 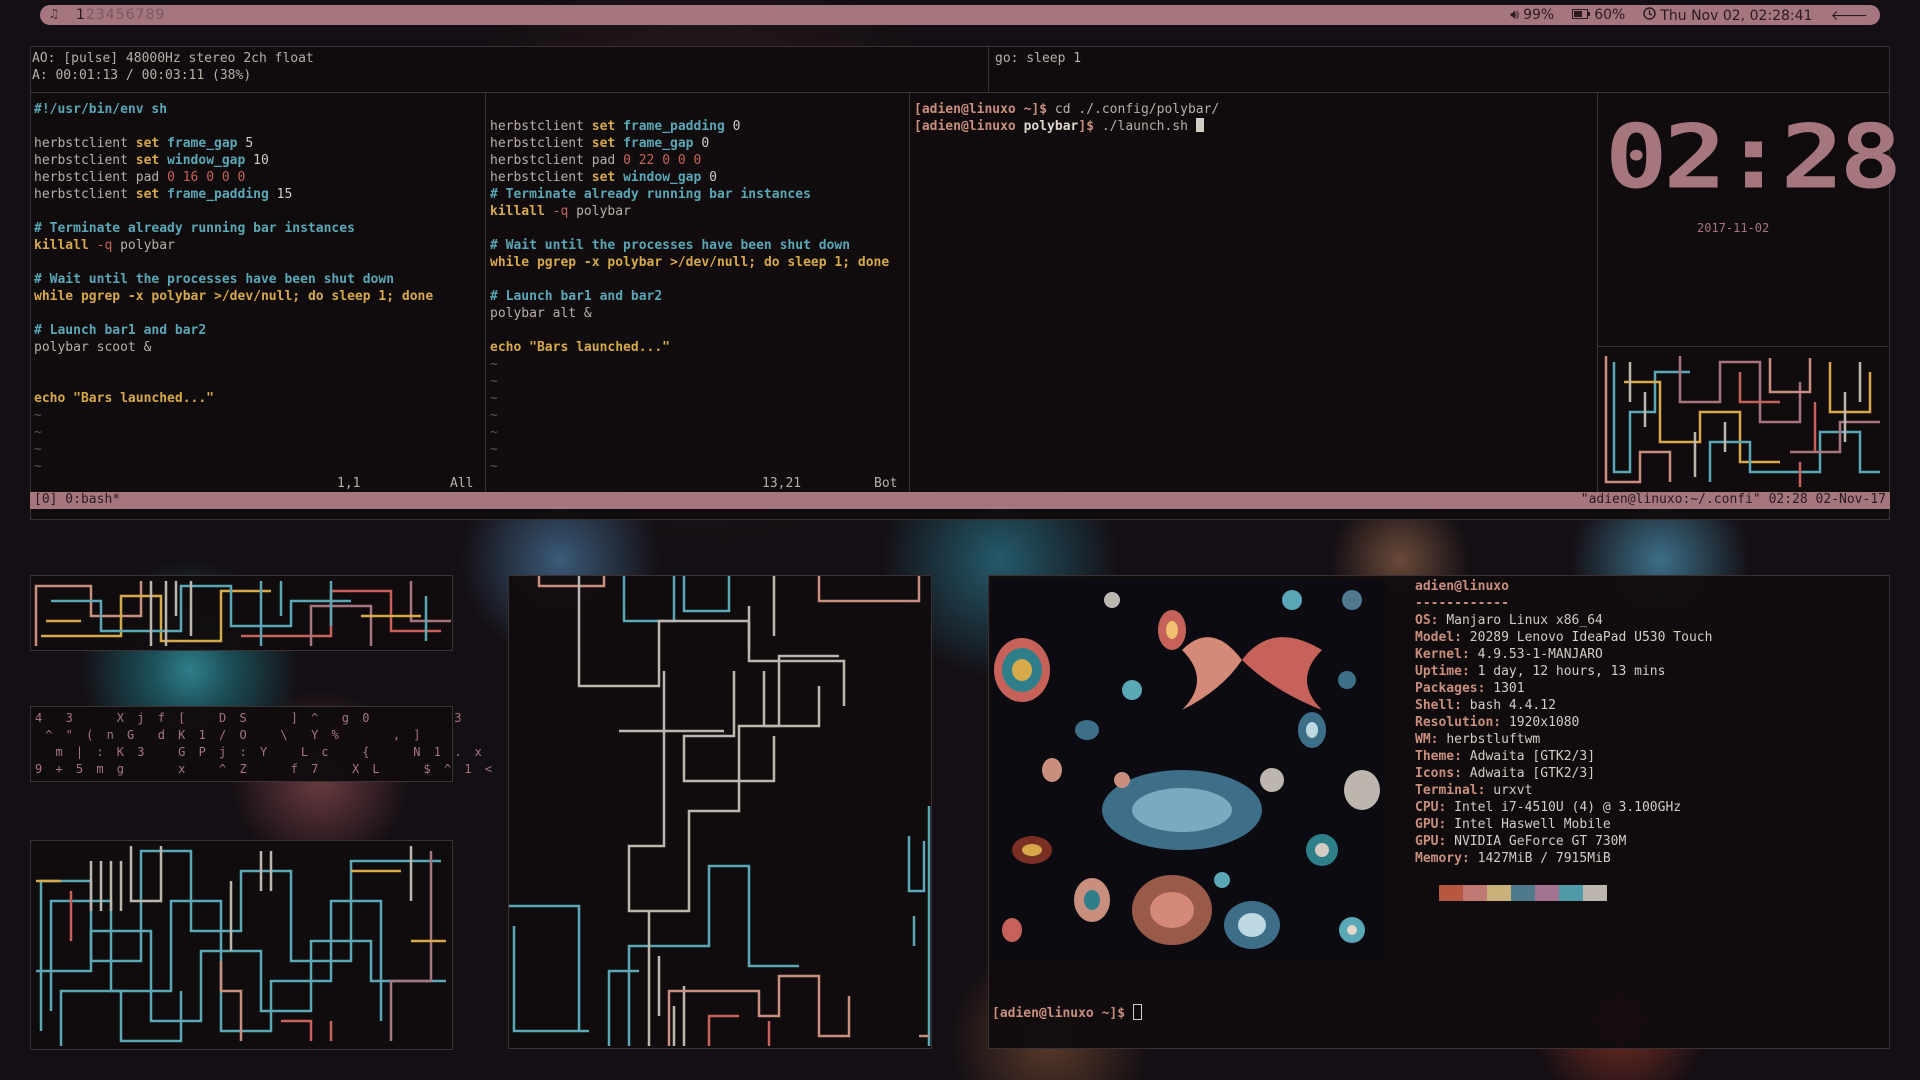 I want to click on workspace-1: 1, so click(x=81, y=15).